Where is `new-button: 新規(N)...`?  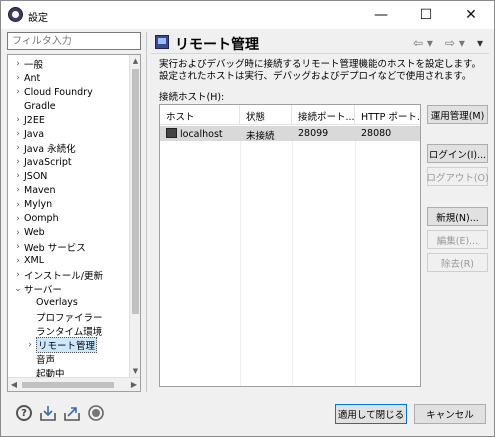 new-button: 新規(N)... is located at coordinates (457, 216).